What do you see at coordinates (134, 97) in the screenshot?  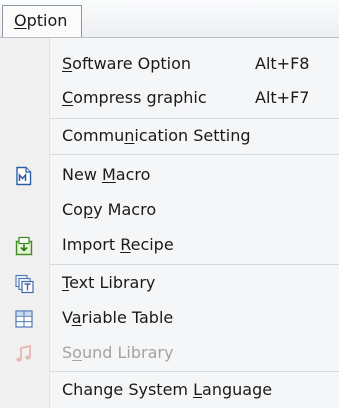 I see `menu-item-label: Compress graphic` at bounding box center [134, 97].